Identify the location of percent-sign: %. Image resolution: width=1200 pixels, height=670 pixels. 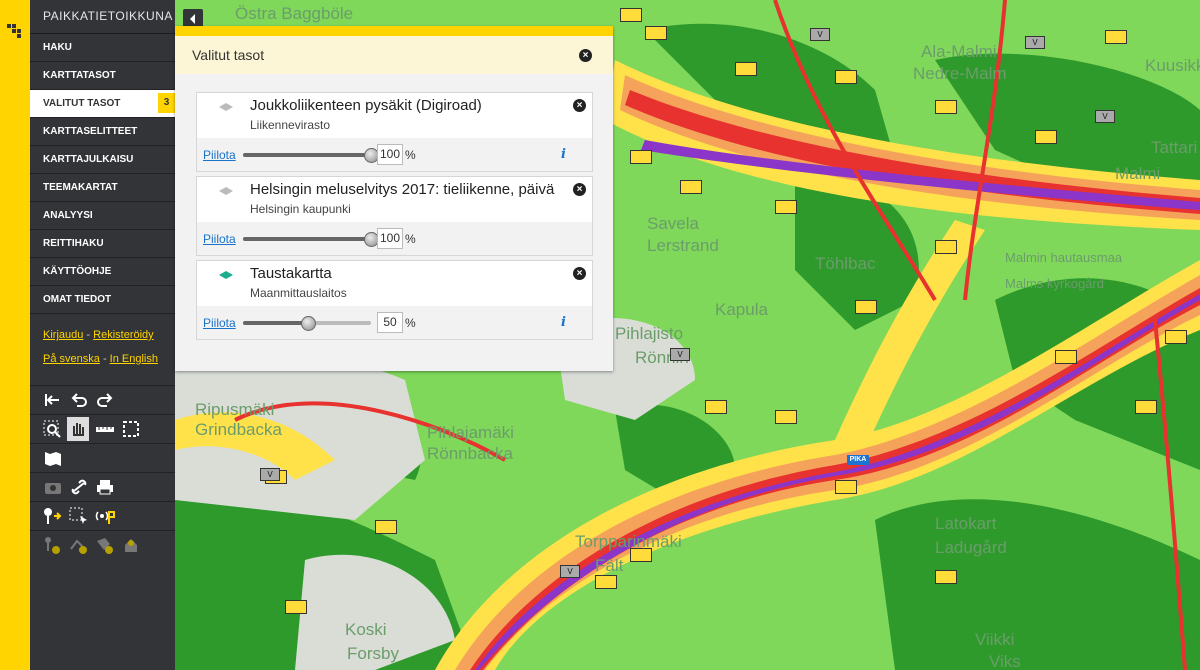
(410, 323).